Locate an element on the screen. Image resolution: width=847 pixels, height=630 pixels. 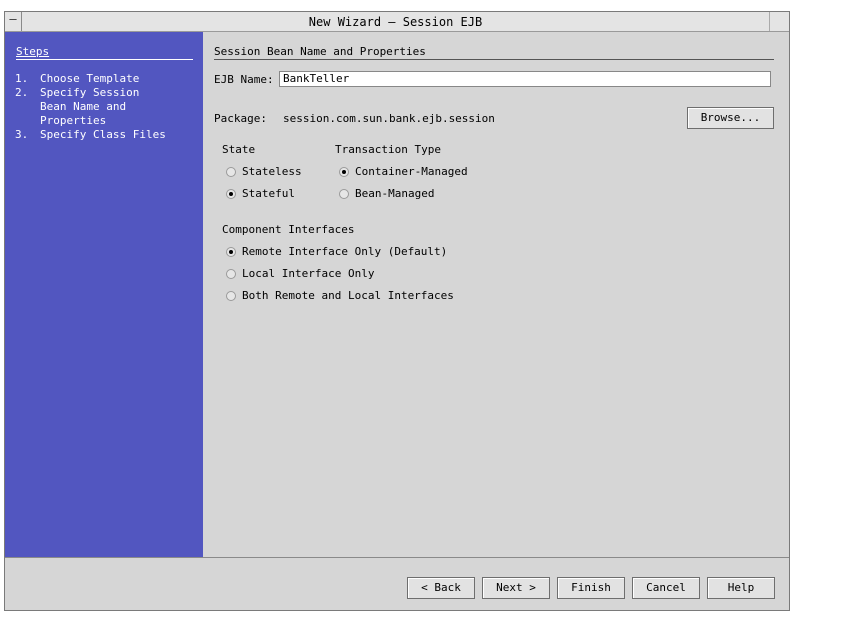
radio-label: Bean-Managed is located at coordinates (395, 193).